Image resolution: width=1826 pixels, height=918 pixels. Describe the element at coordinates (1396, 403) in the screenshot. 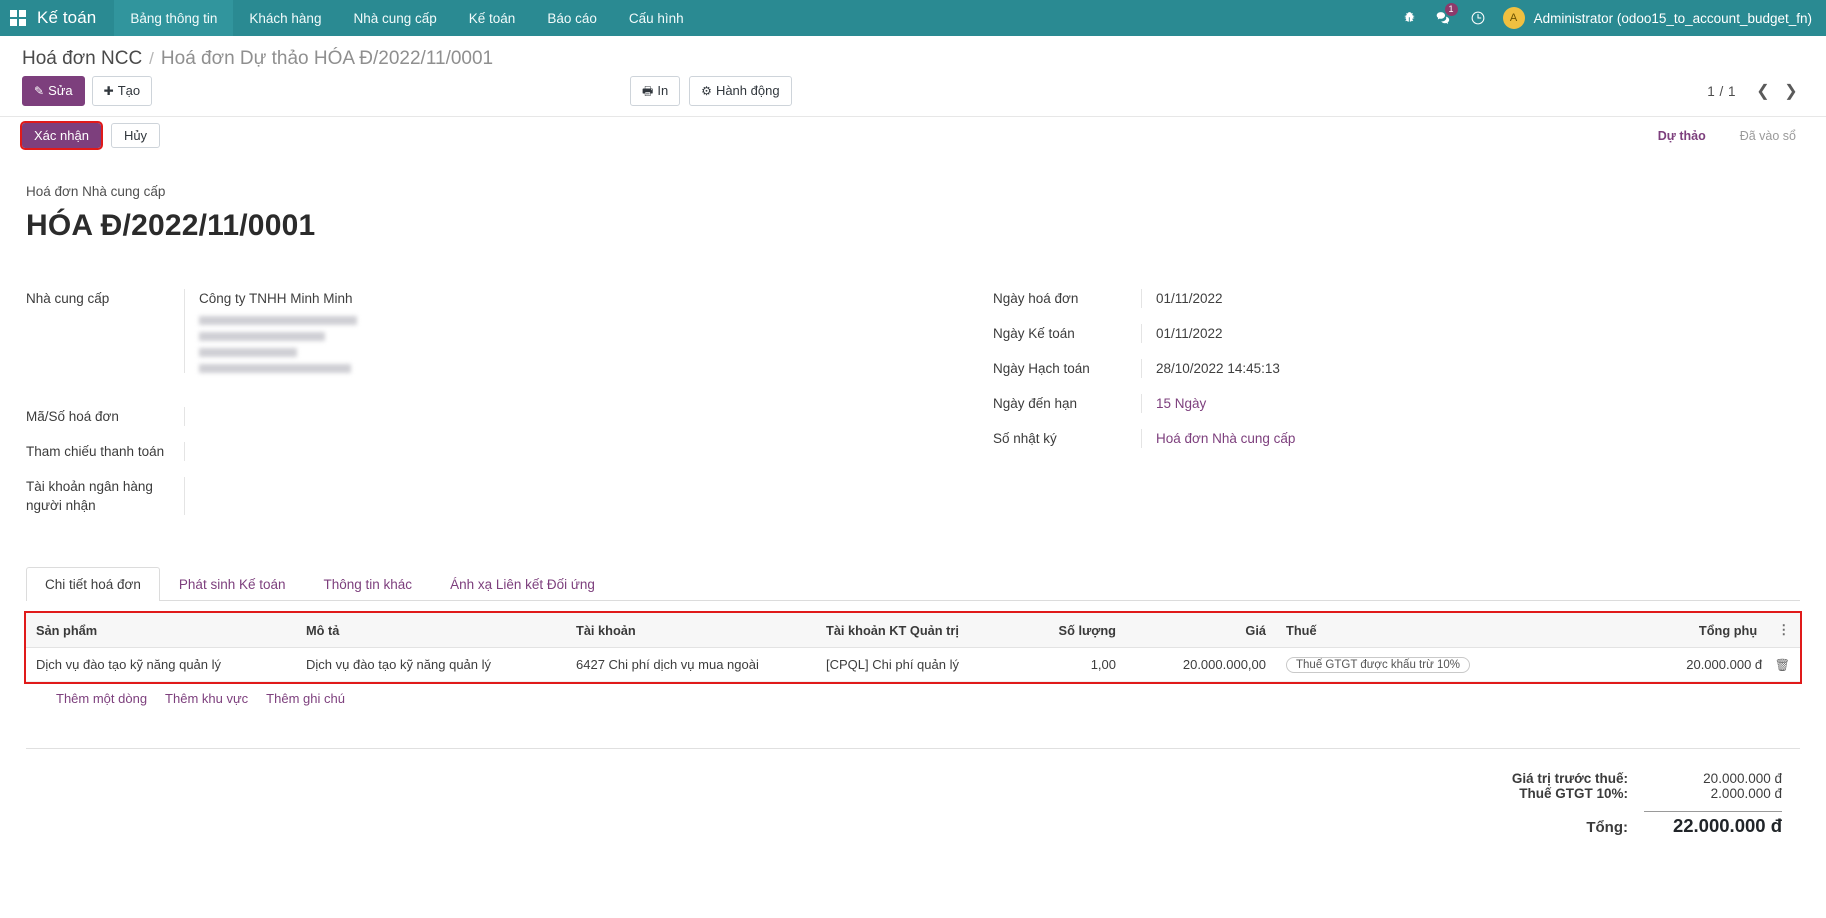

I see `field-due-date: Ngày đến hạn 15 Ngày` at that location.